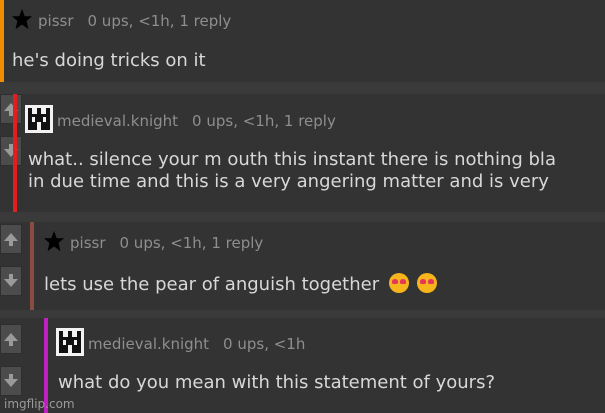  I want to click on comment-meta: medieval.knight 0 ups, <1h, so click(180, 344).